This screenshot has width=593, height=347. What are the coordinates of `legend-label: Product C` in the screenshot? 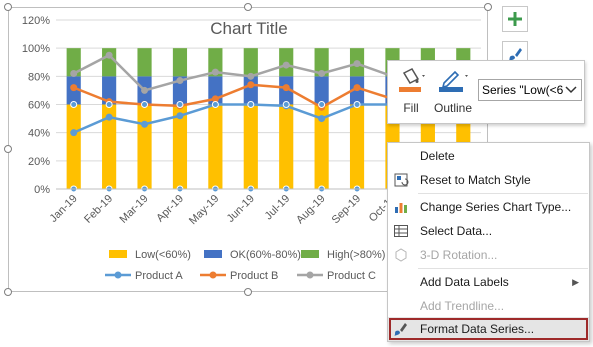 It's located at (351, 276).